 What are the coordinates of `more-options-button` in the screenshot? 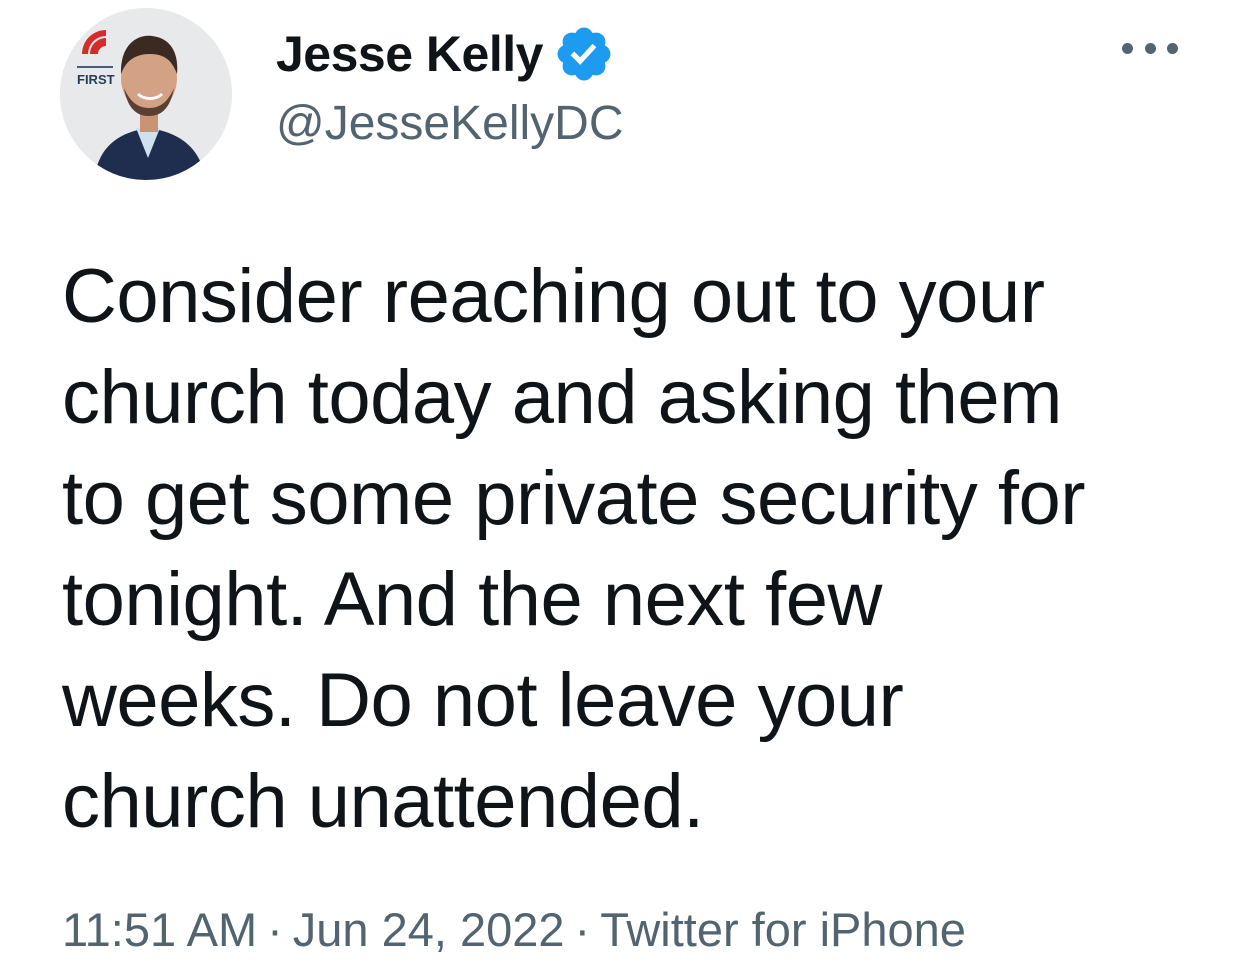 It's located at (1150, 48).